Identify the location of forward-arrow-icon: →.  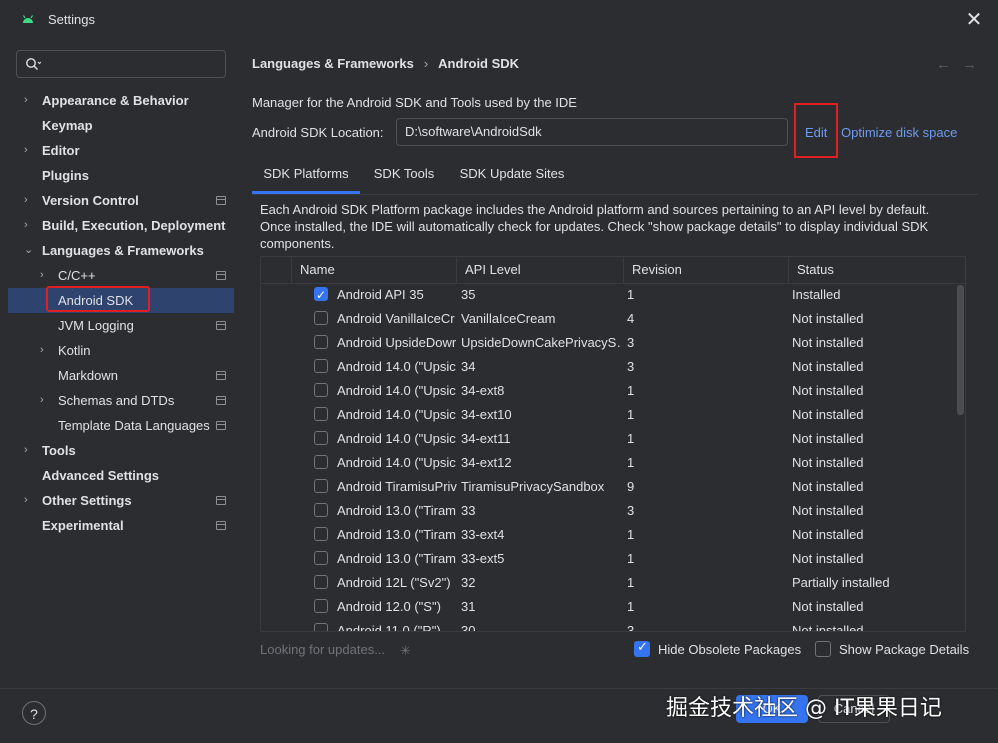
(969, 64).